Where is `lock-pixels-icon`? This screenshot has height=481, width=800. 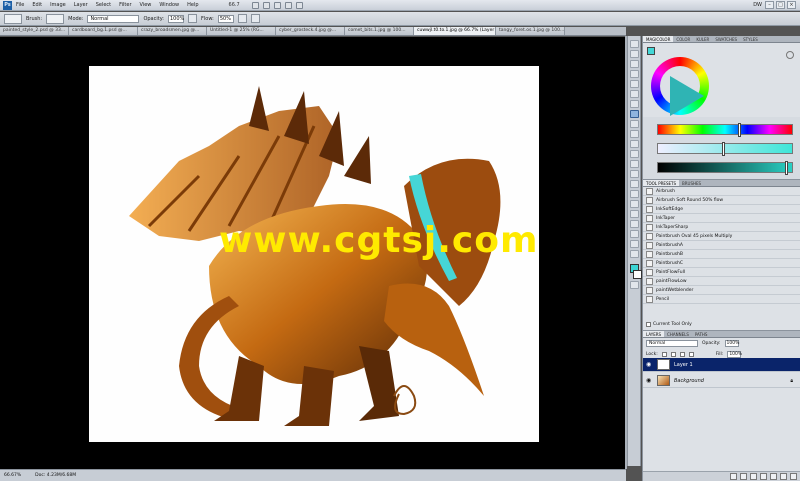 lock-pixels-icon is located at coordinates (673, 354).